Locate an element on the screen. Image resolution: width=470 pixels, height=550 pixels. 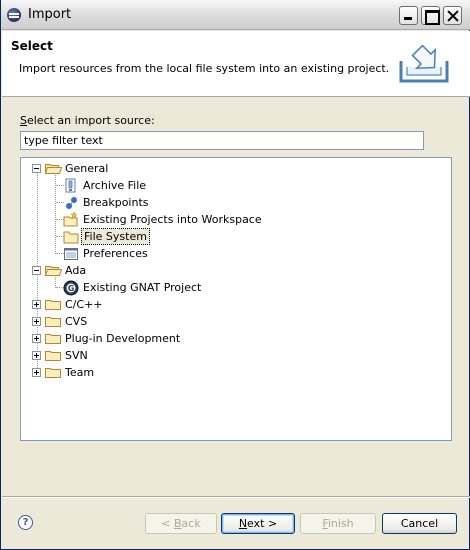
tree-node-existing-gnat-project: G Existing GNAT Project is located at coordinates (151, 287).